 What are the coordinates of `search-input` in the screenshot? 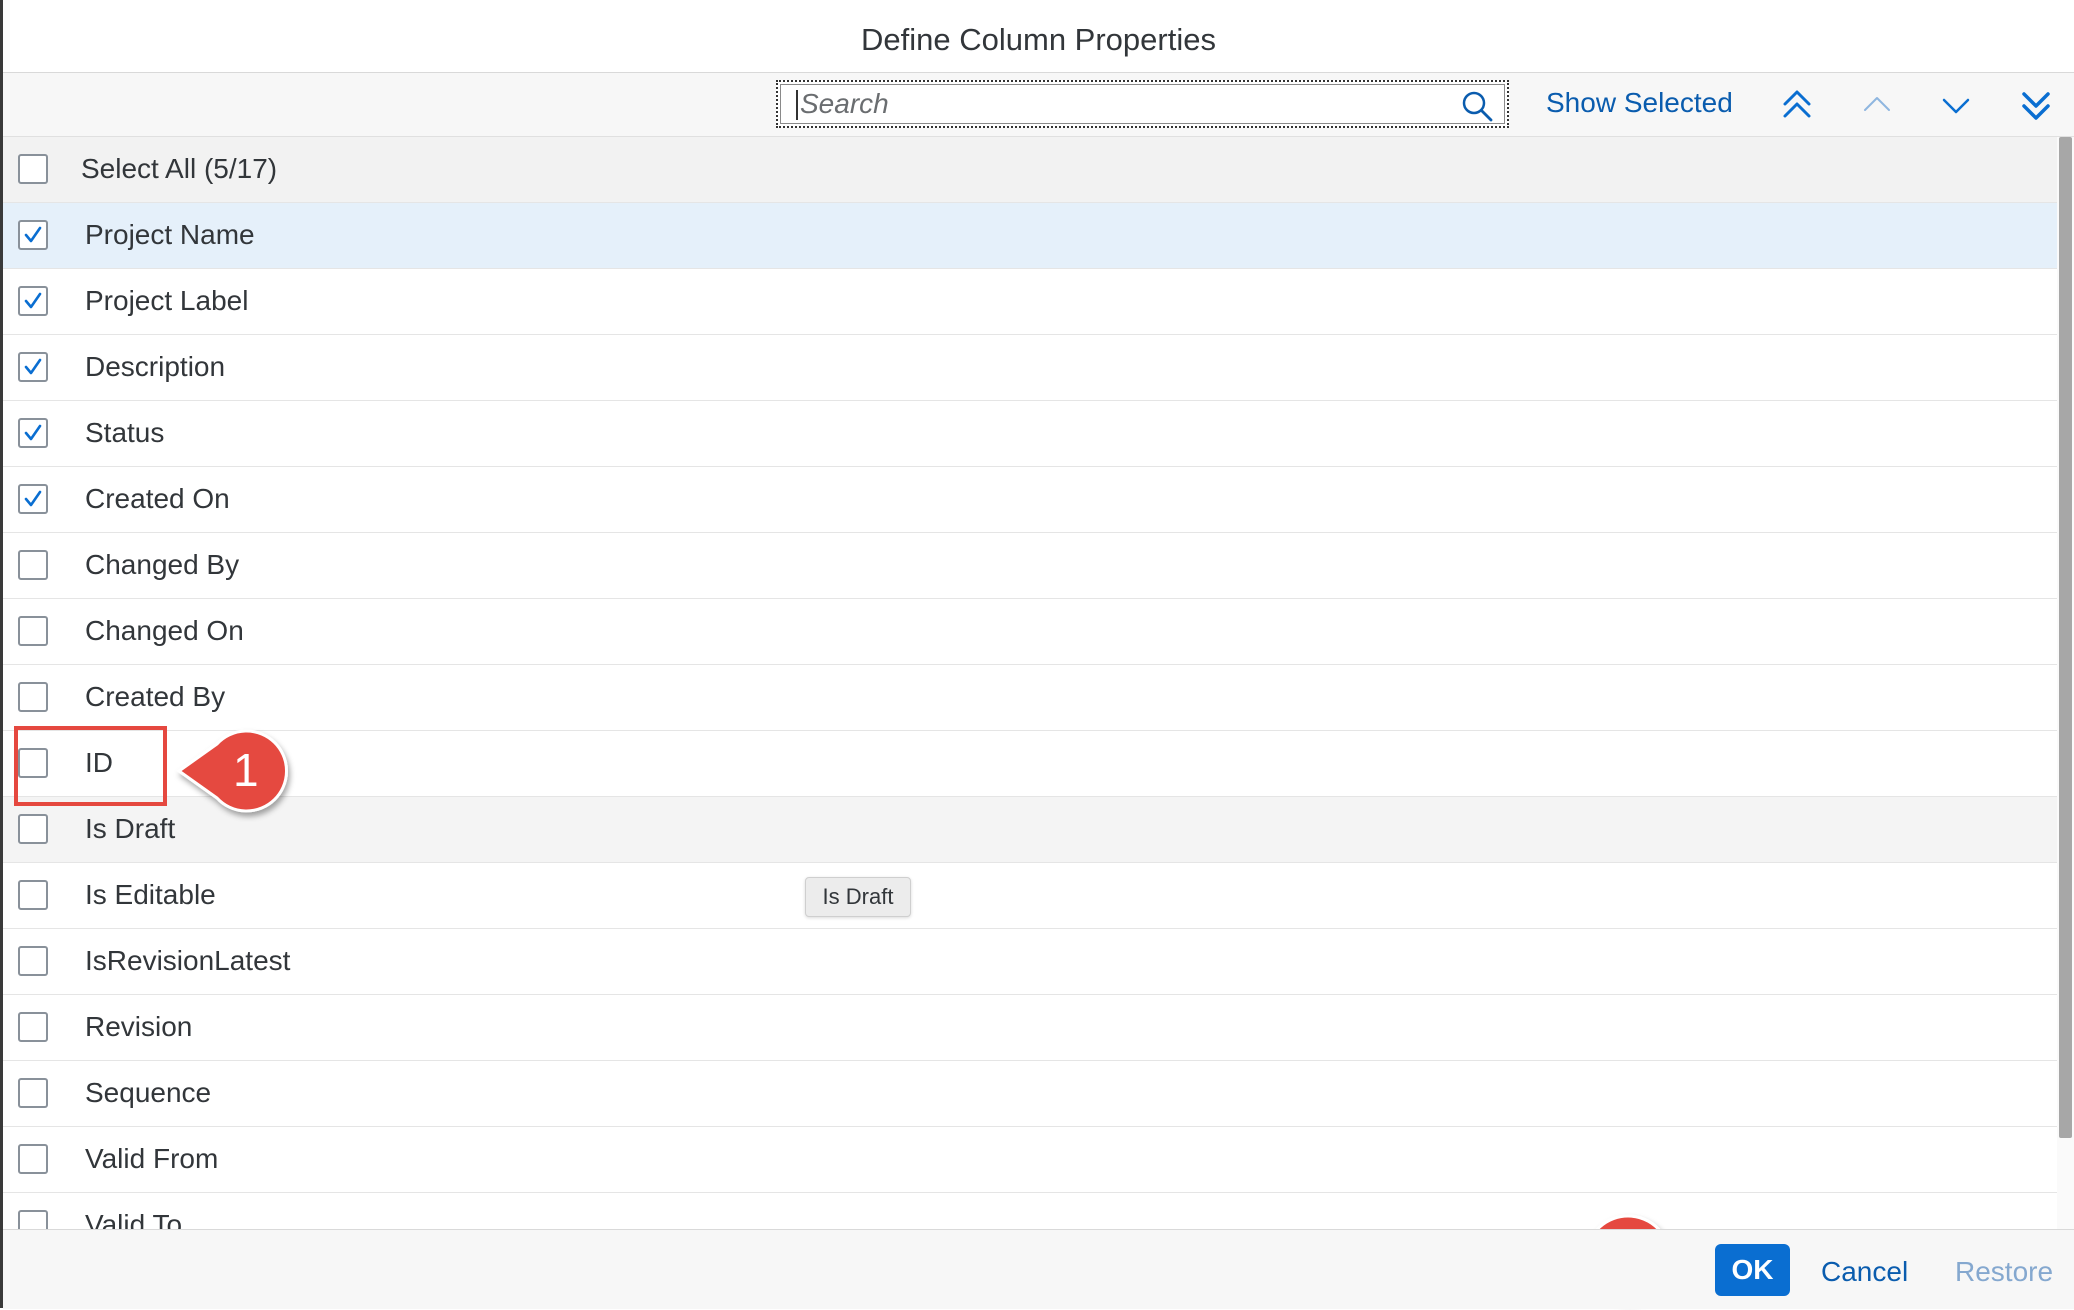 It's located at (1110, 104).